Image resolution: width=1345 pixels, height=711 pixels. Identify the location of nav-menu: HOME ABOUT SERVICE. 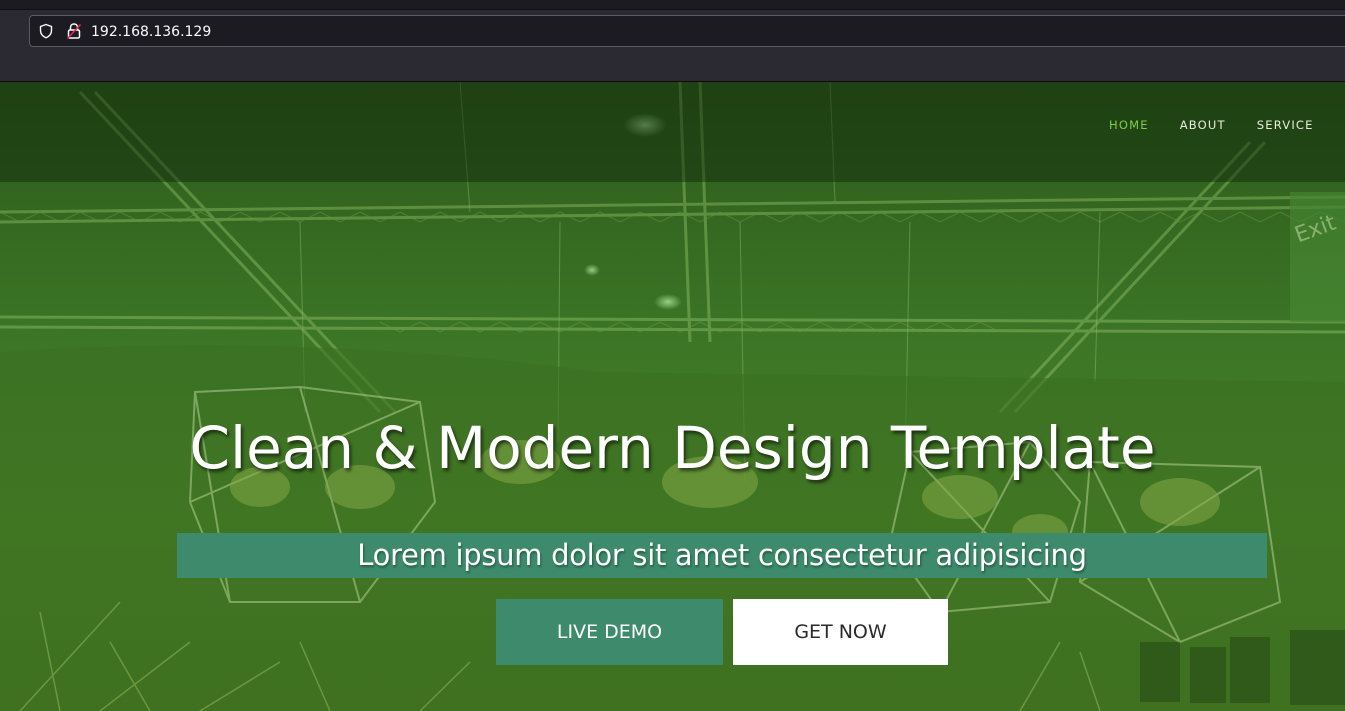
(1211, 125).